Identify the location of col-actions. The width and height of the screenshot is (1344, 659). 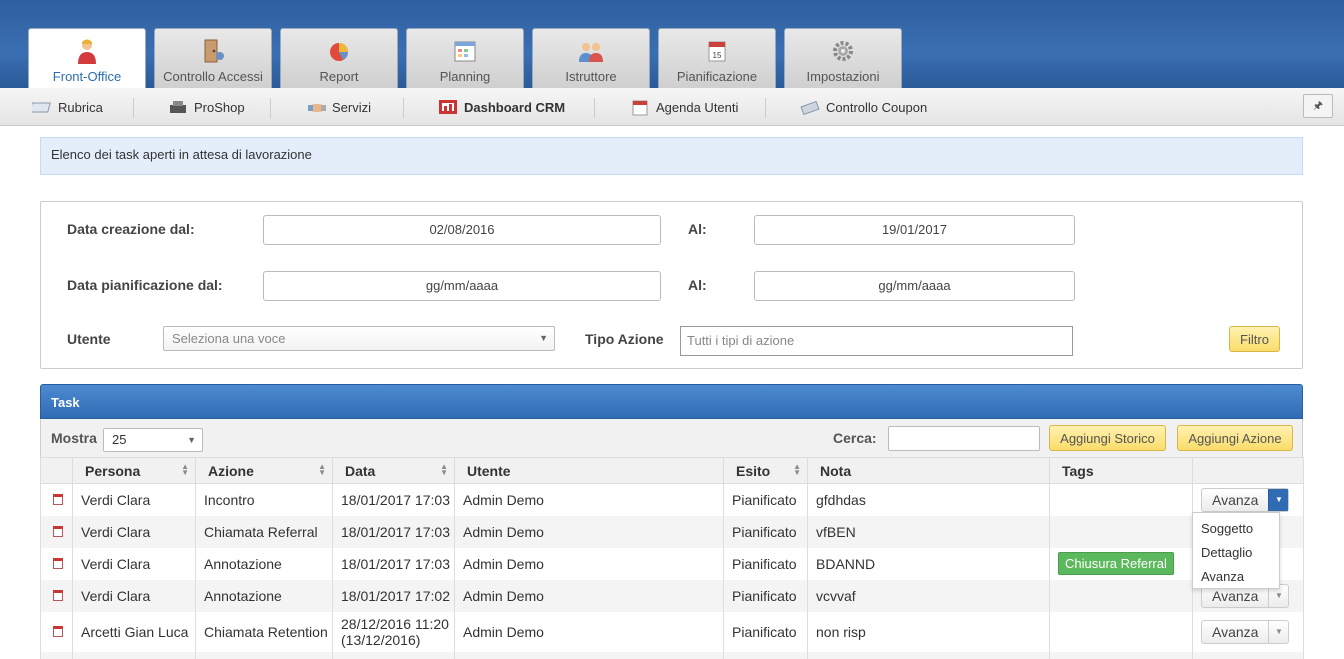
(1248, 470).